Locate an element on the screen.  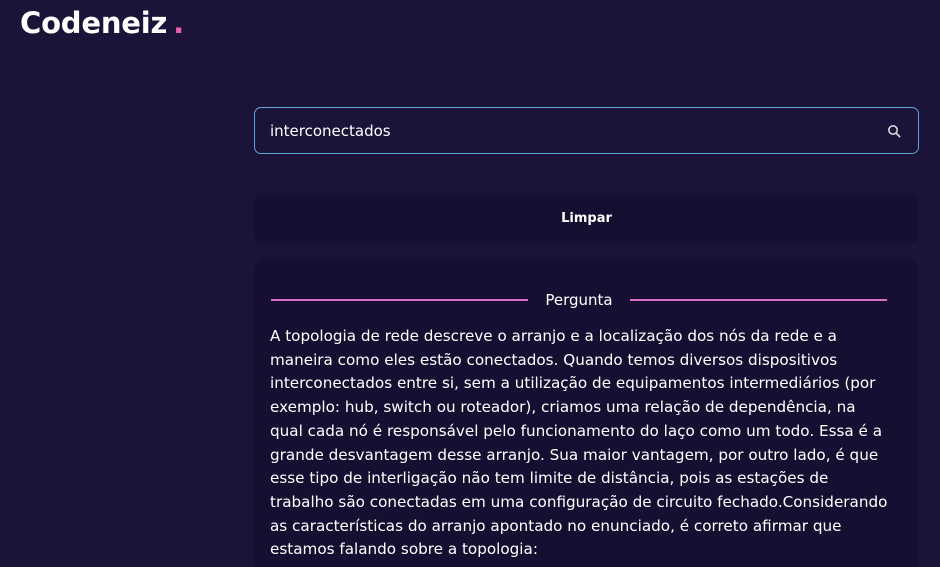
divider-right is located at coordinates (758, 300).